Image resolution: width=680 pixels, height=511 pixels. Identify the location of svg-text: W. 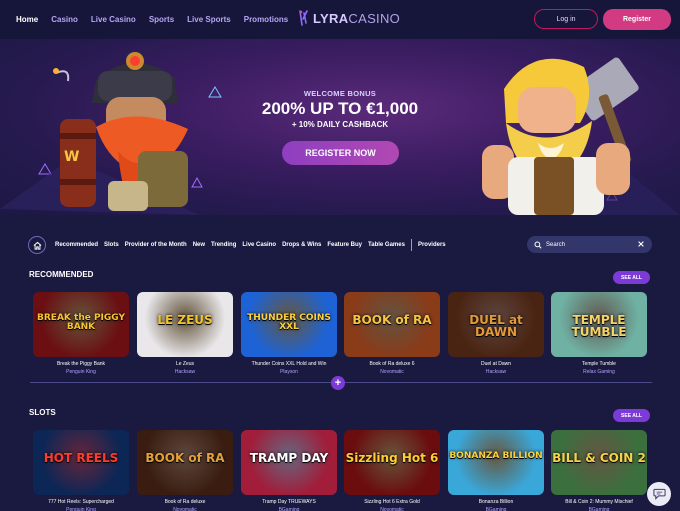
(71, 157).